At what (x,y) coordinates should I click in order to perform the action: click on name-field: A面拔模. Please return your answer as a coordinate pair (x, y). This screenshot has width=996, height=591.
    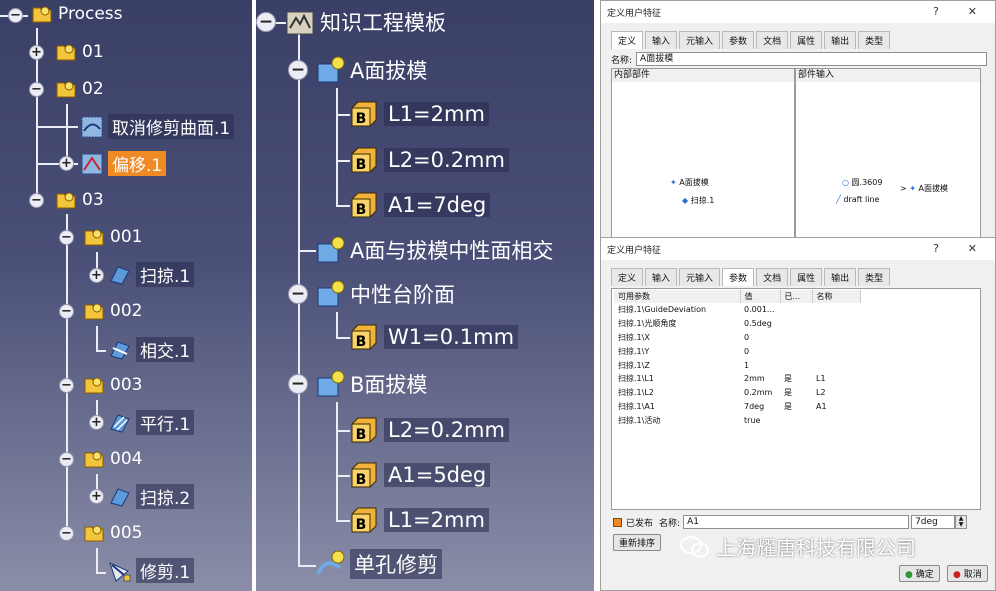
    Looking at the image, I should click on (811, 59).